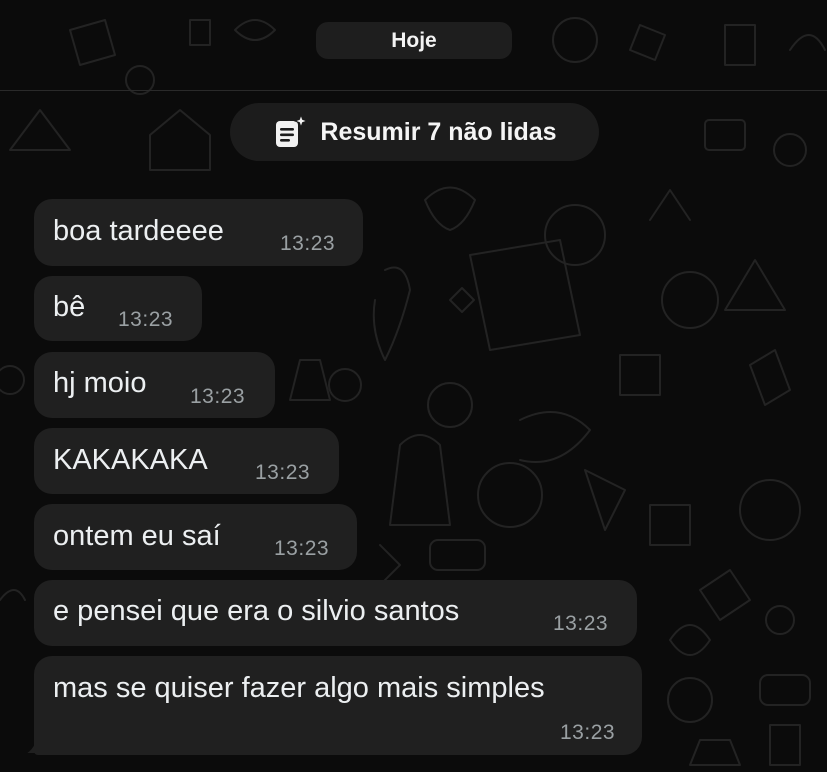  I want to click on message-bubble: KAKAKAKA 13:23, so click(186, 461).